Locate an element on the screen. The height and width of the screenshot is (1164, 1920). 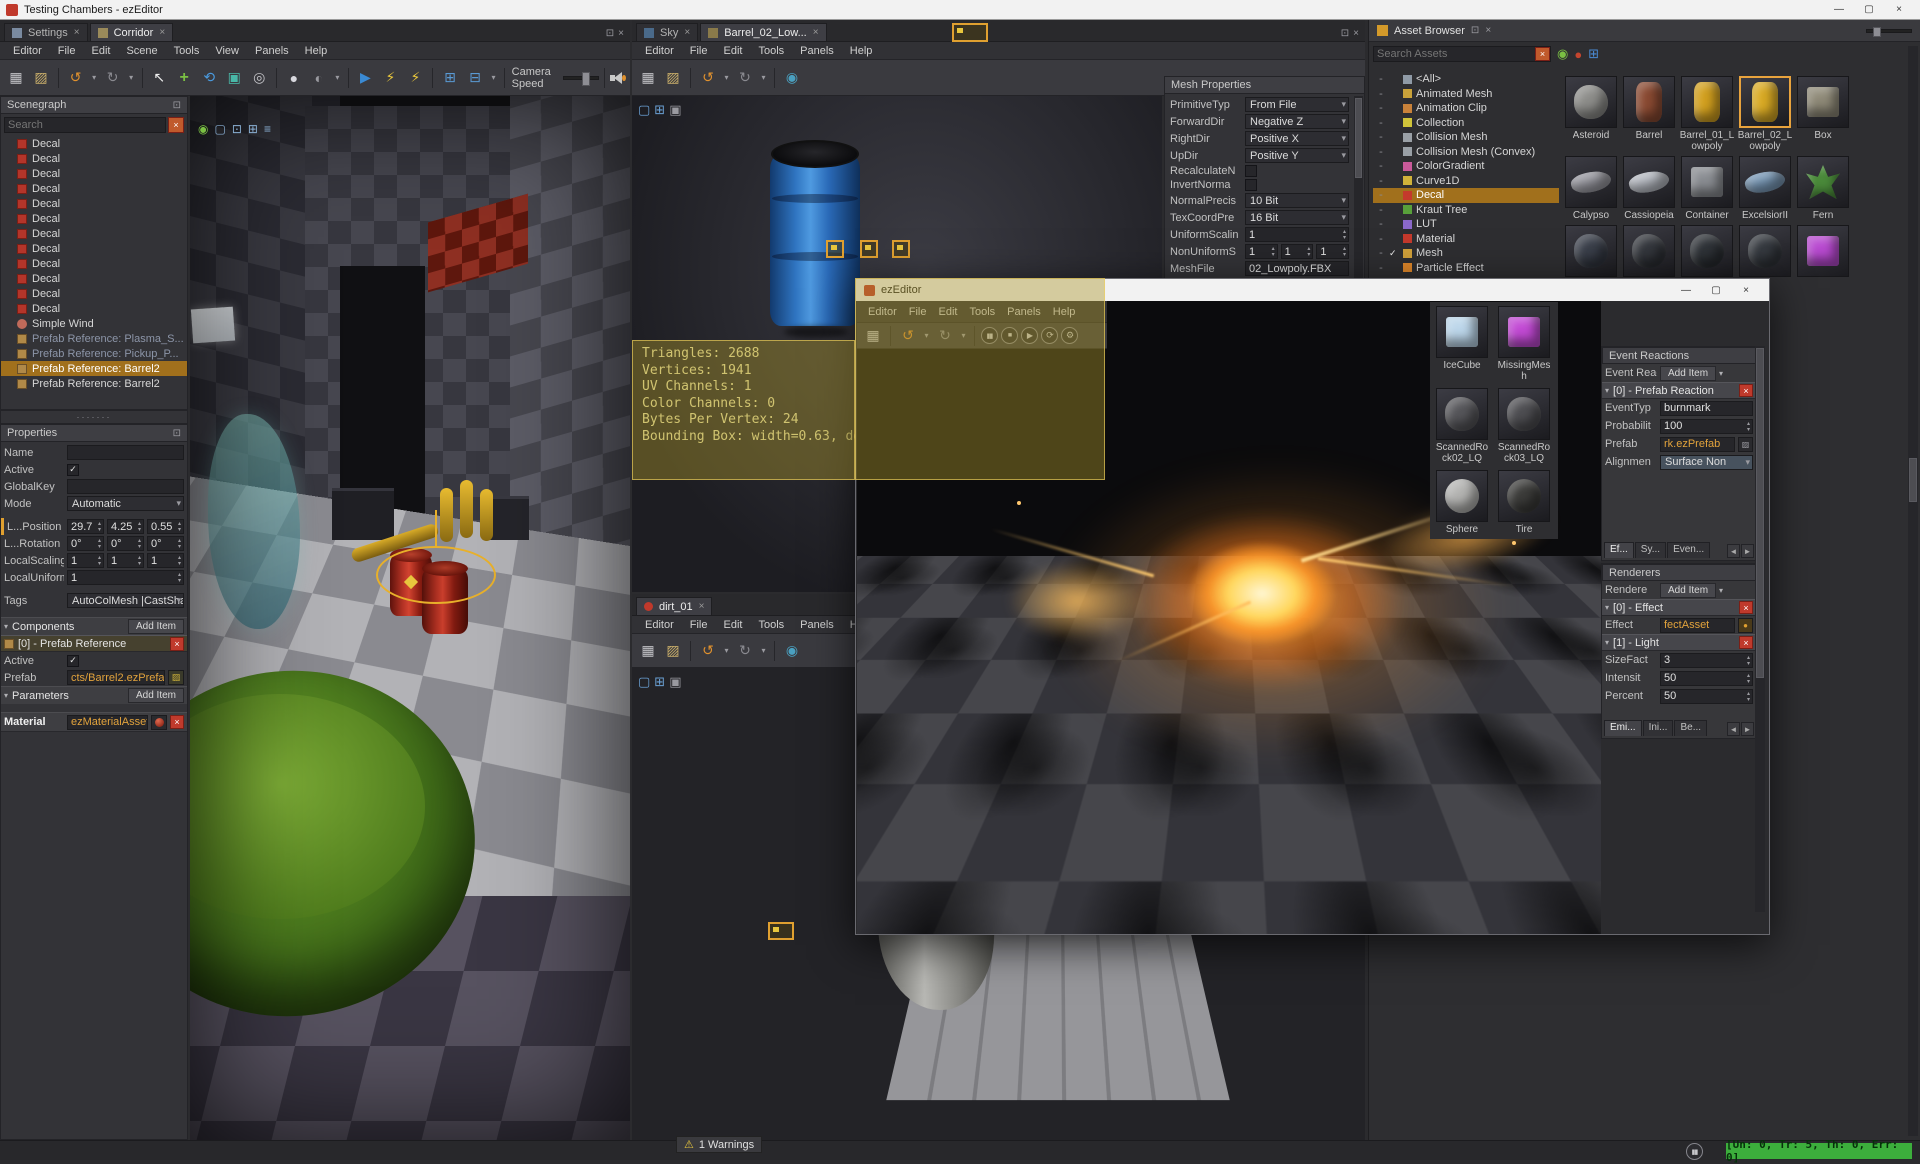
scaling-y-spinner: 1 is located at coordinates (125, 560).